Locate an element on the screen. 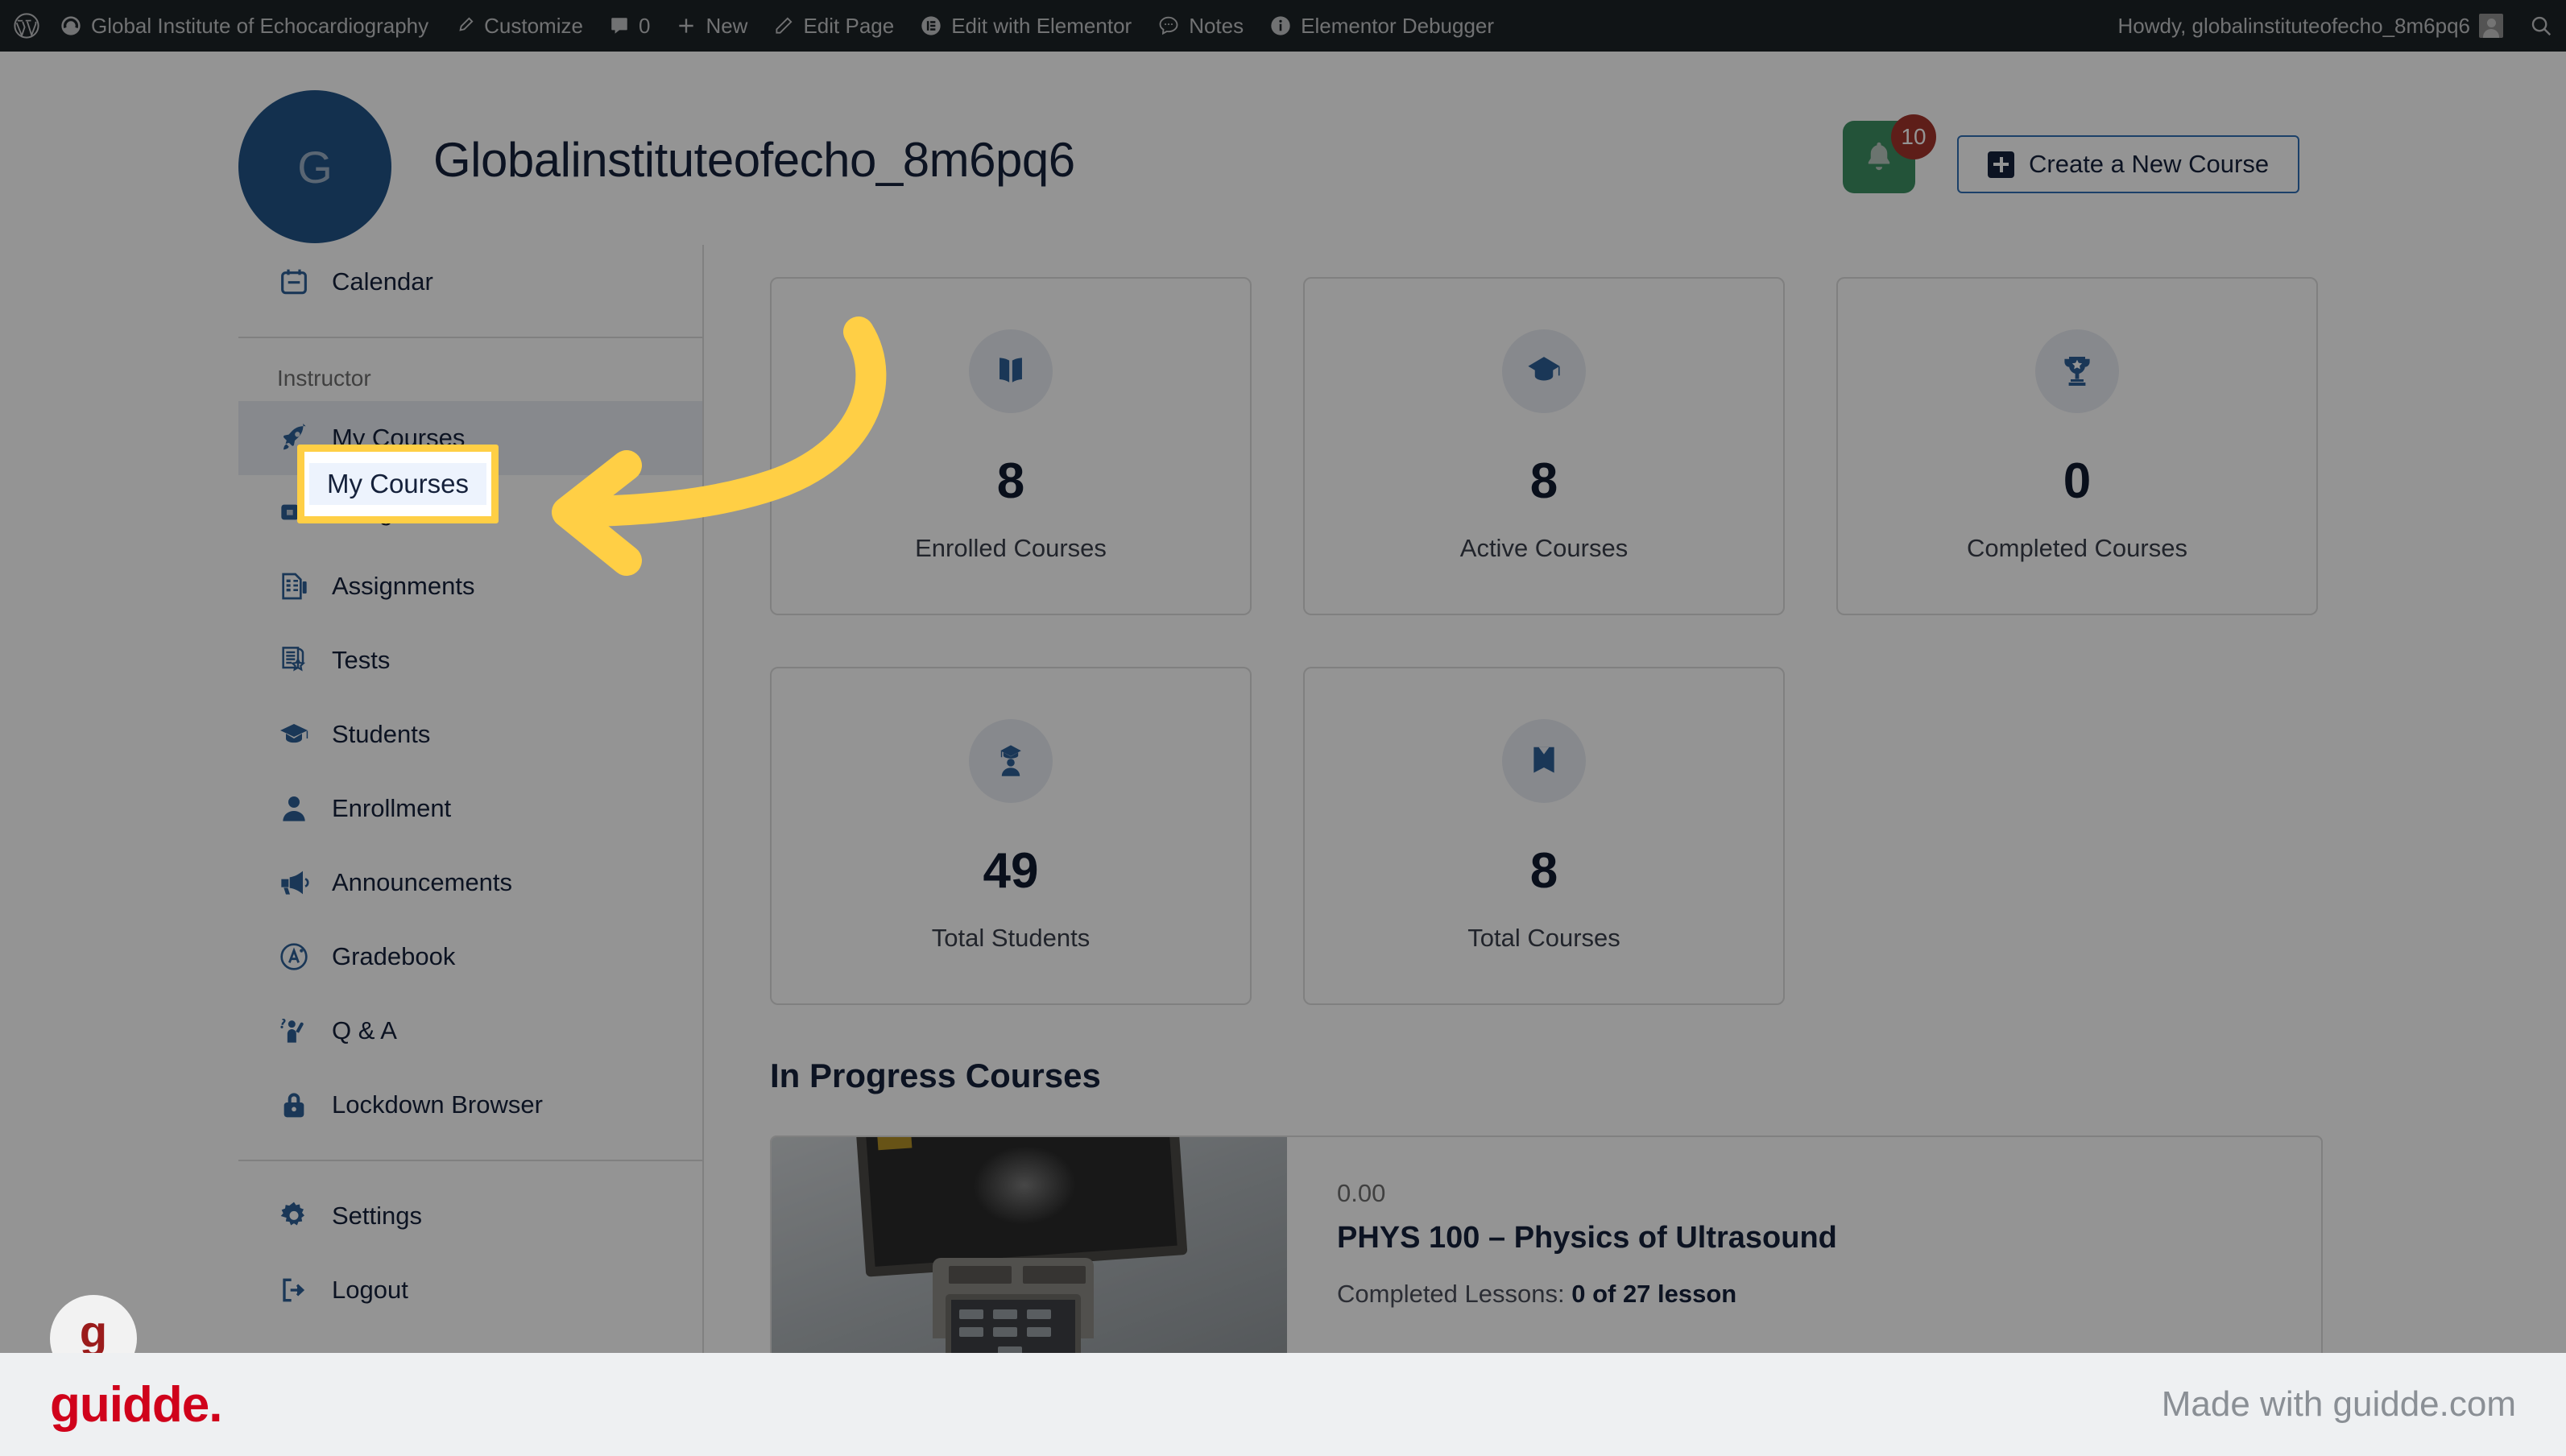 The height and width of the screenshot is (1456, 2566). sidebar-item-logout: Logout is located at coordinates (470, 1290).